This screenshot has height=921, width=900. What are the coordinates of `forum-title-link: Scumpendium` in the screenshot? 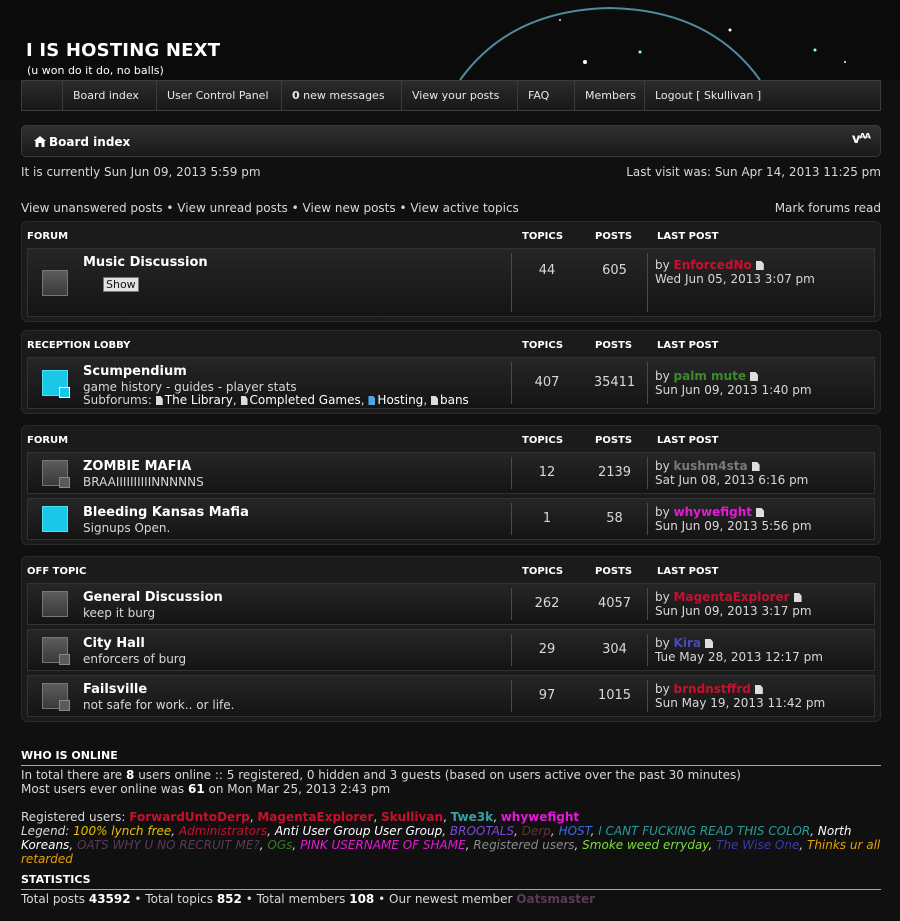 It's located at (135, 371).